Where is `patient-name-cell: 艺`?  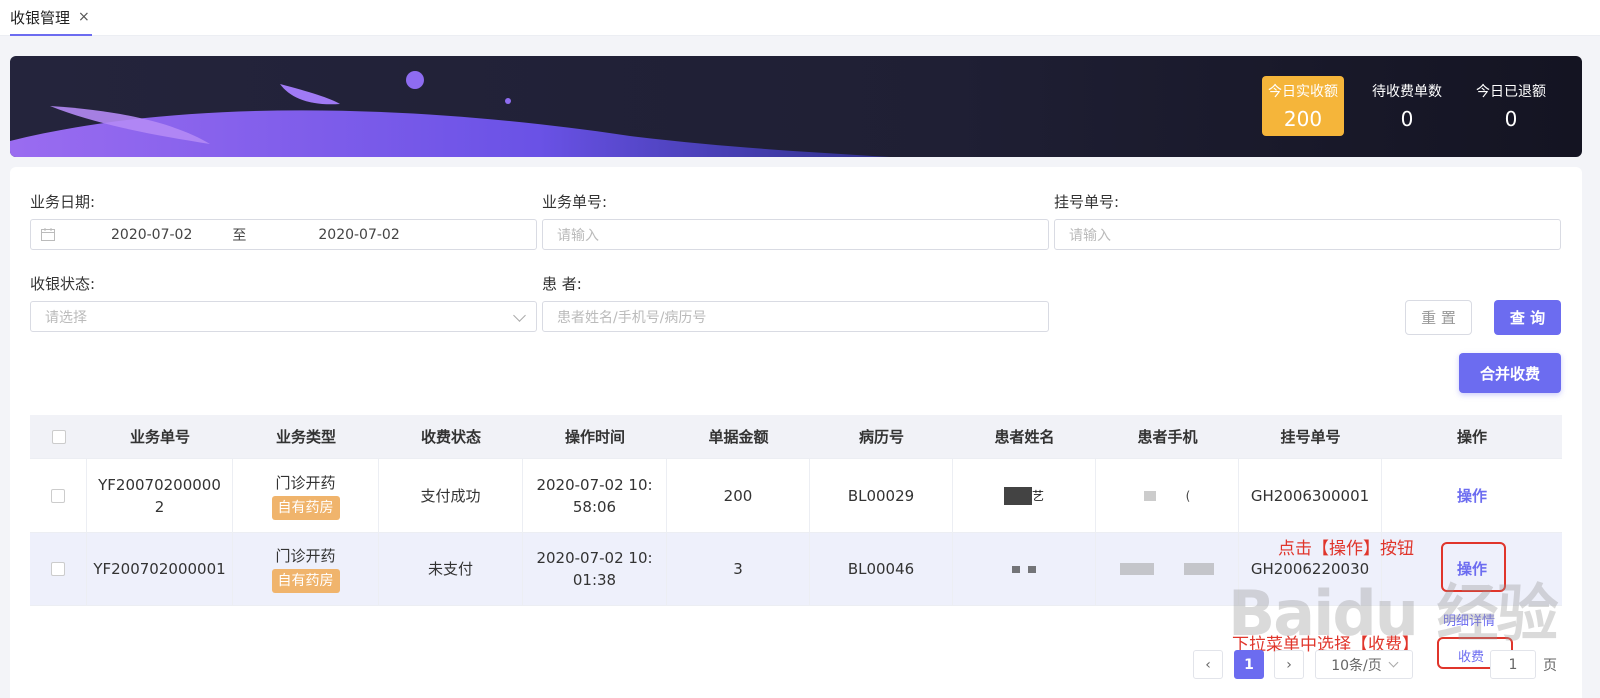
patient-name-cell: 艺 is located at coordinates (1024, 495).